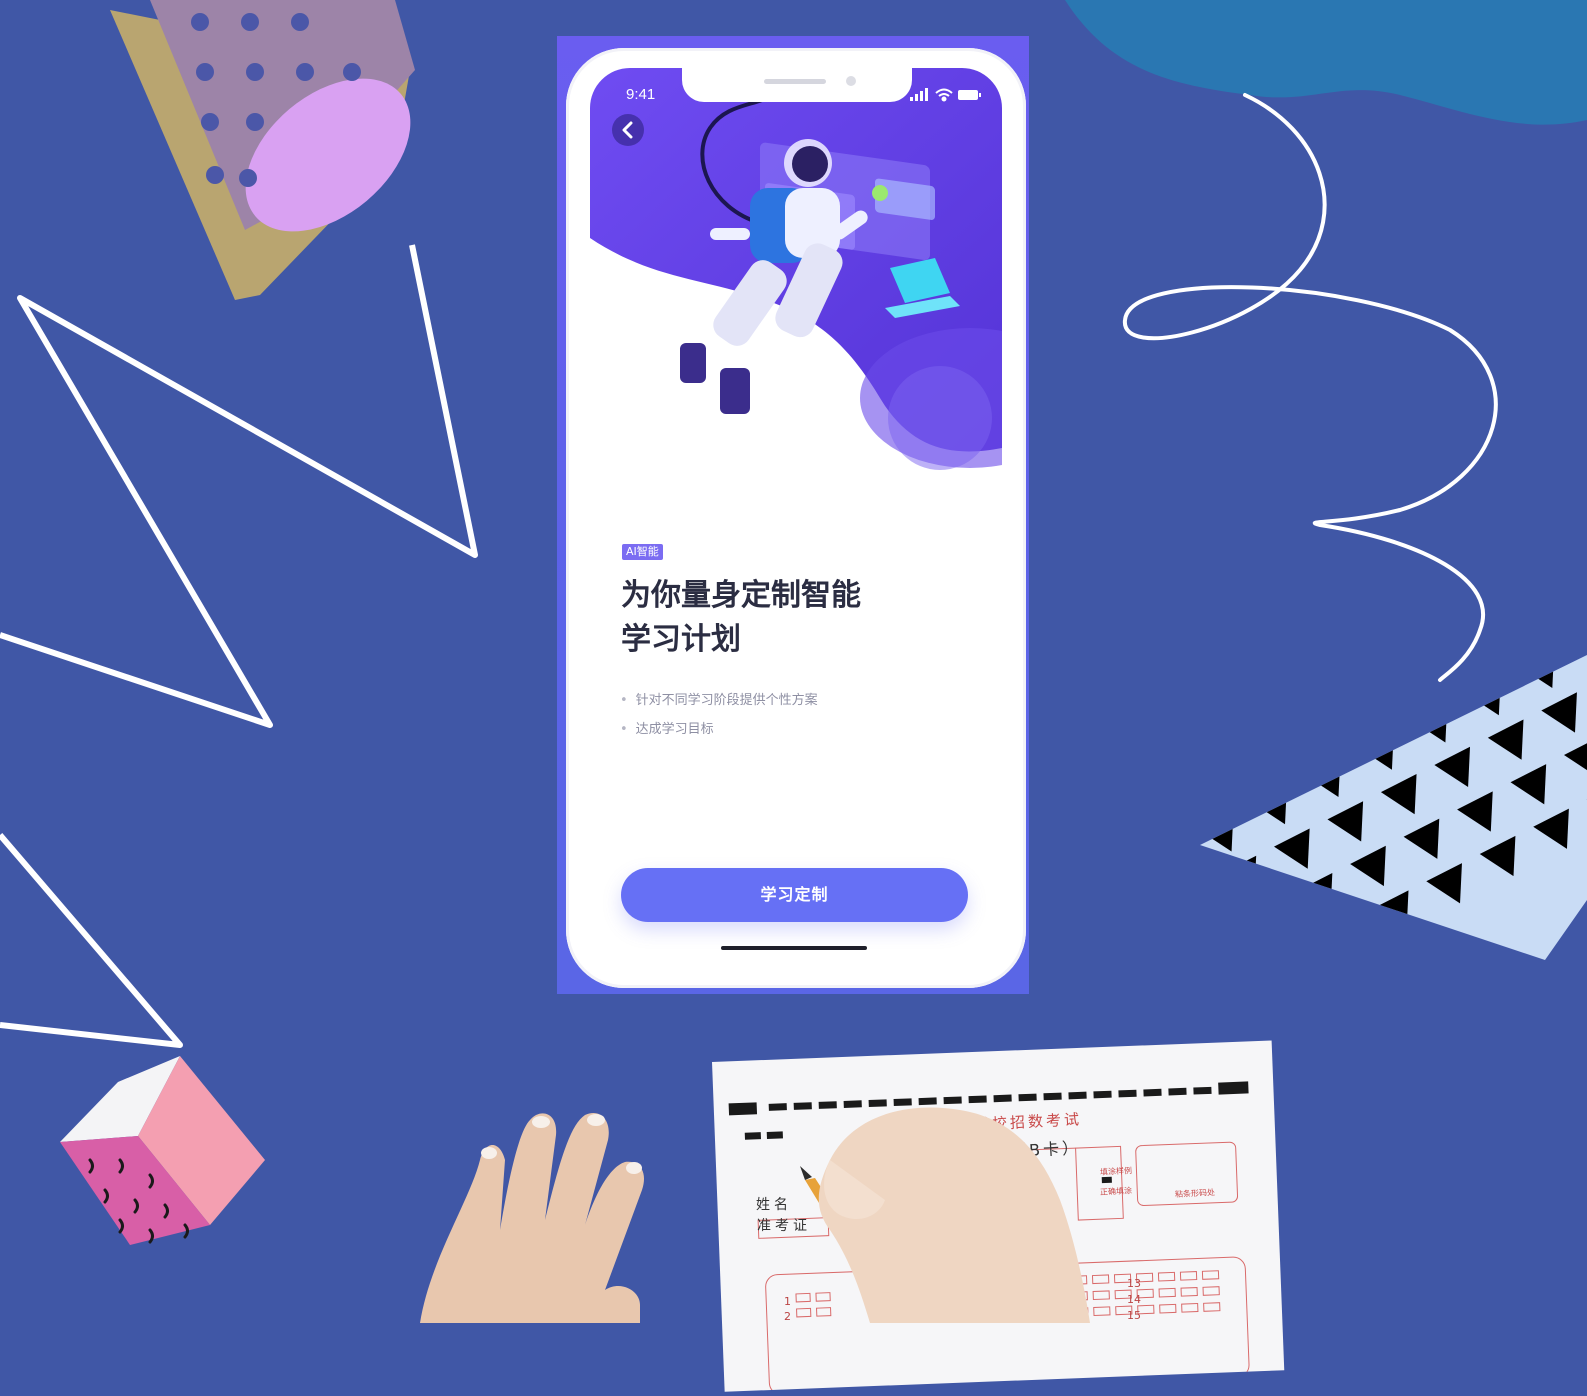  Describe the element at coordinates (274, 150) in the screenshot. I see `cone-shape` at that location.